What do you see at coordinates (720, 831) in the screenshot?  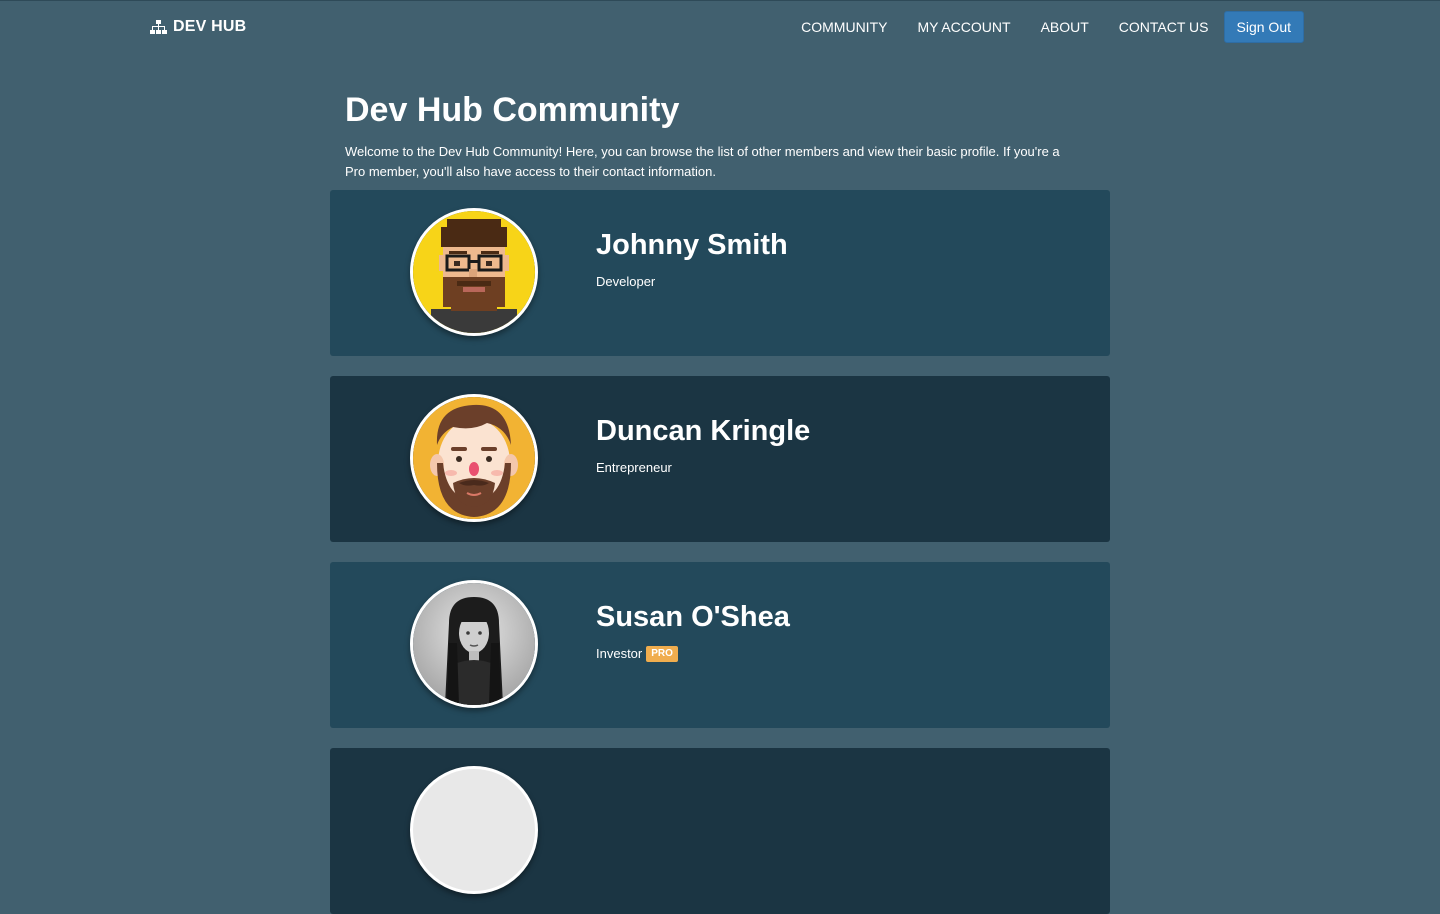 I see `member-card` at bounding box center [720, 831].